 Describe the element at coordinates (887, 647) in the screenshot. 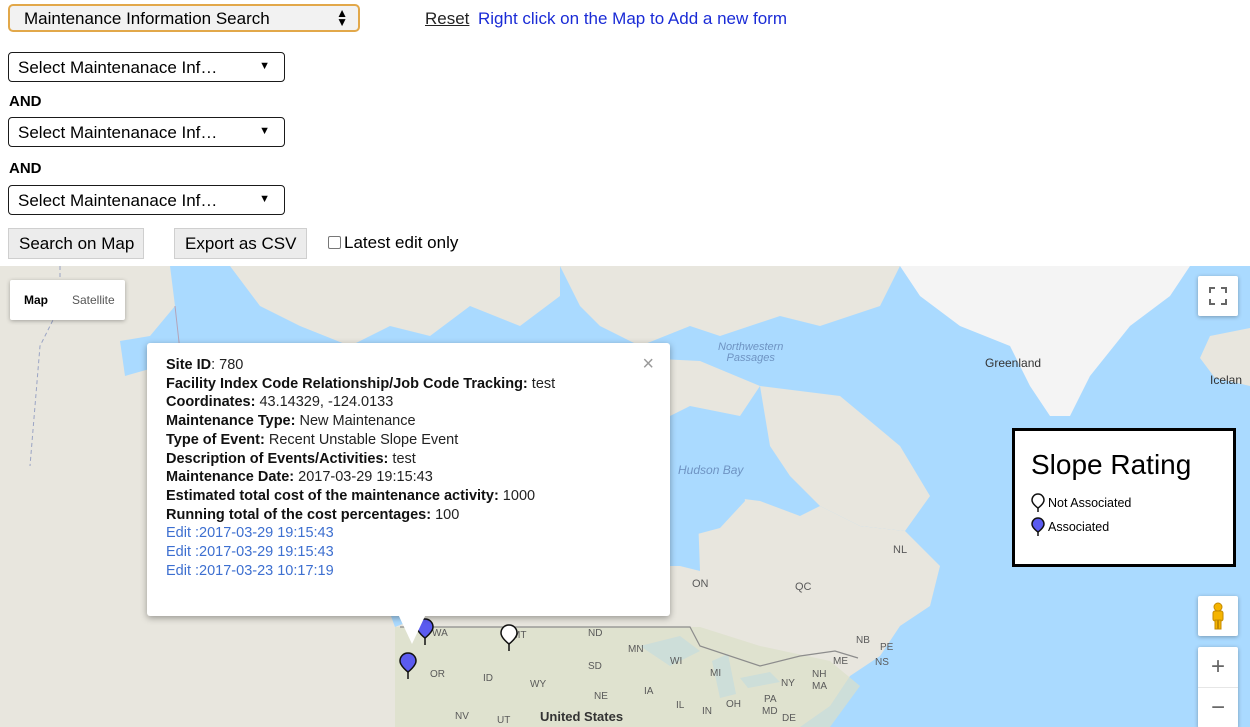

I see `map-label-pe: PE` at that location.